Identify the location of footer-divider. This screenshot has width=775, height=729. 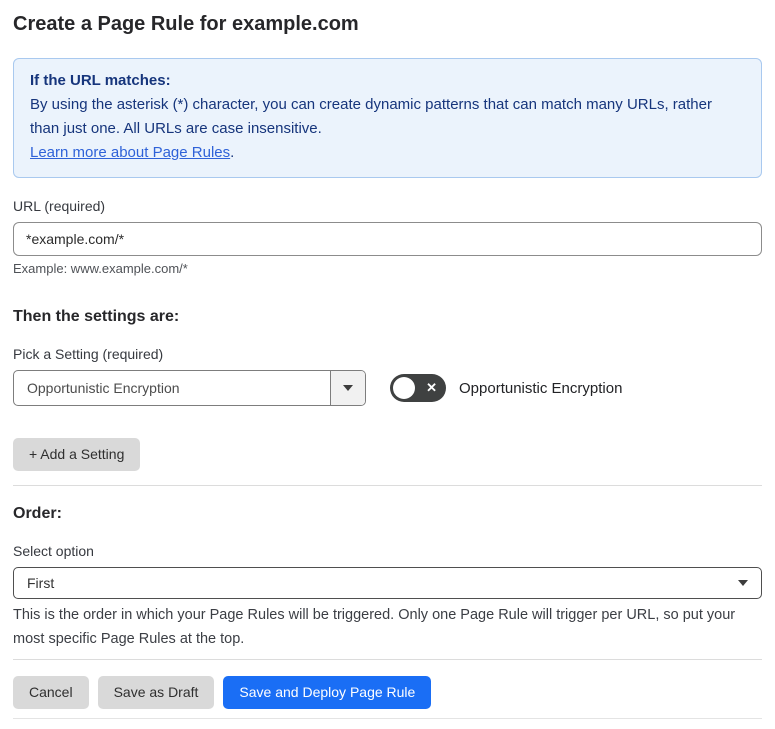
(387, 659).